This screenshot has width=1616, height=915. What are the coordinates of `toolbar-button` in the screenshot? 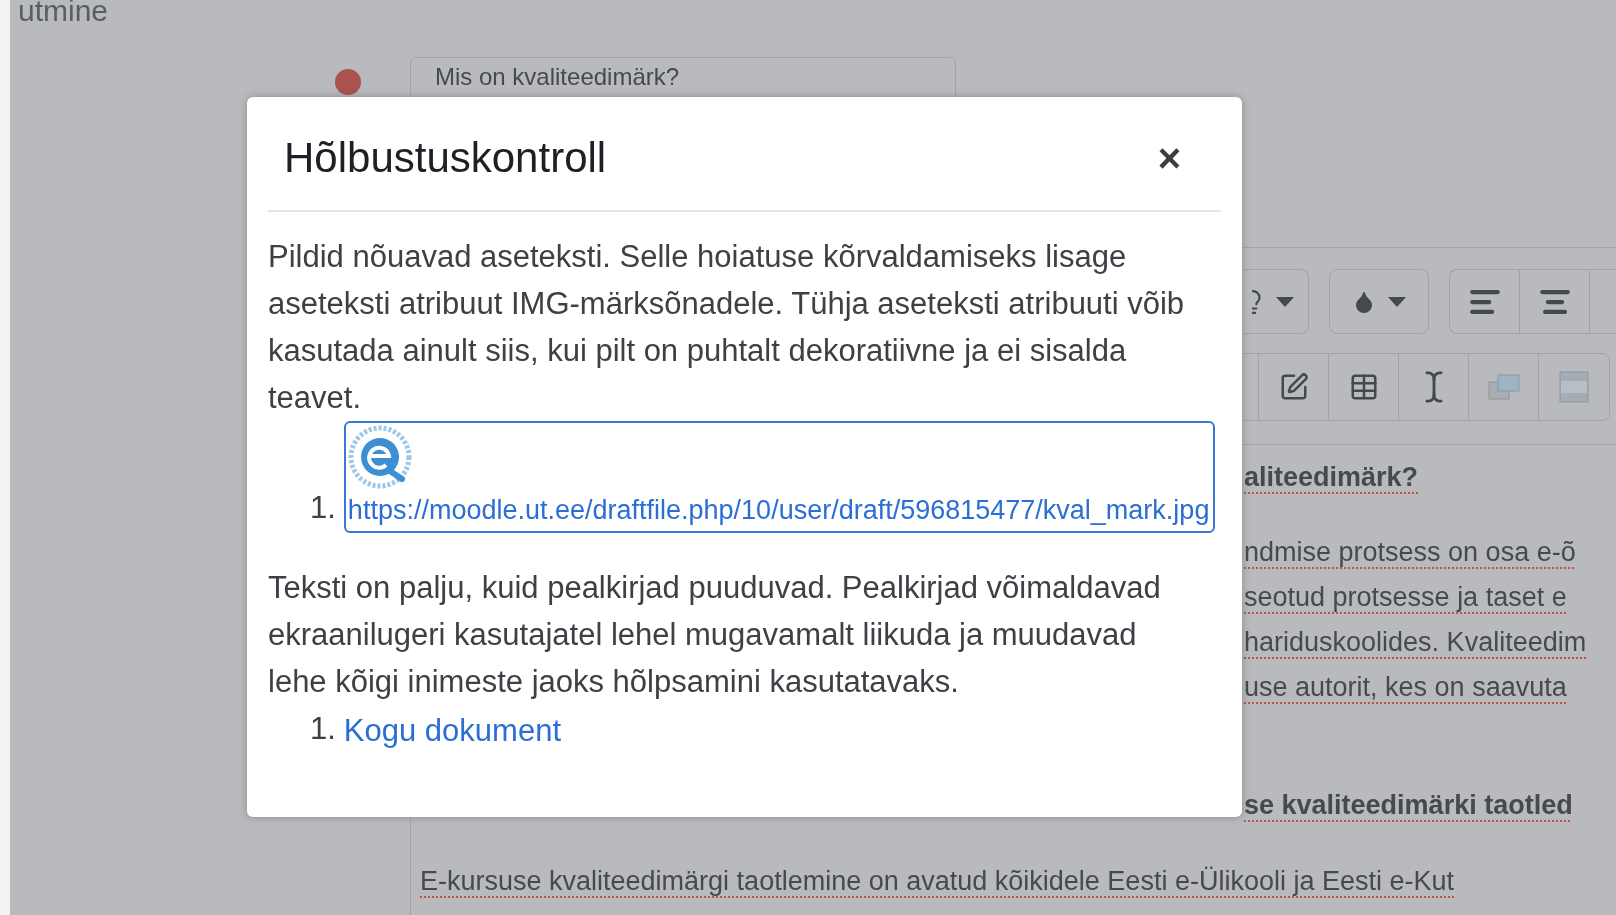 It's located at (1276, 301).